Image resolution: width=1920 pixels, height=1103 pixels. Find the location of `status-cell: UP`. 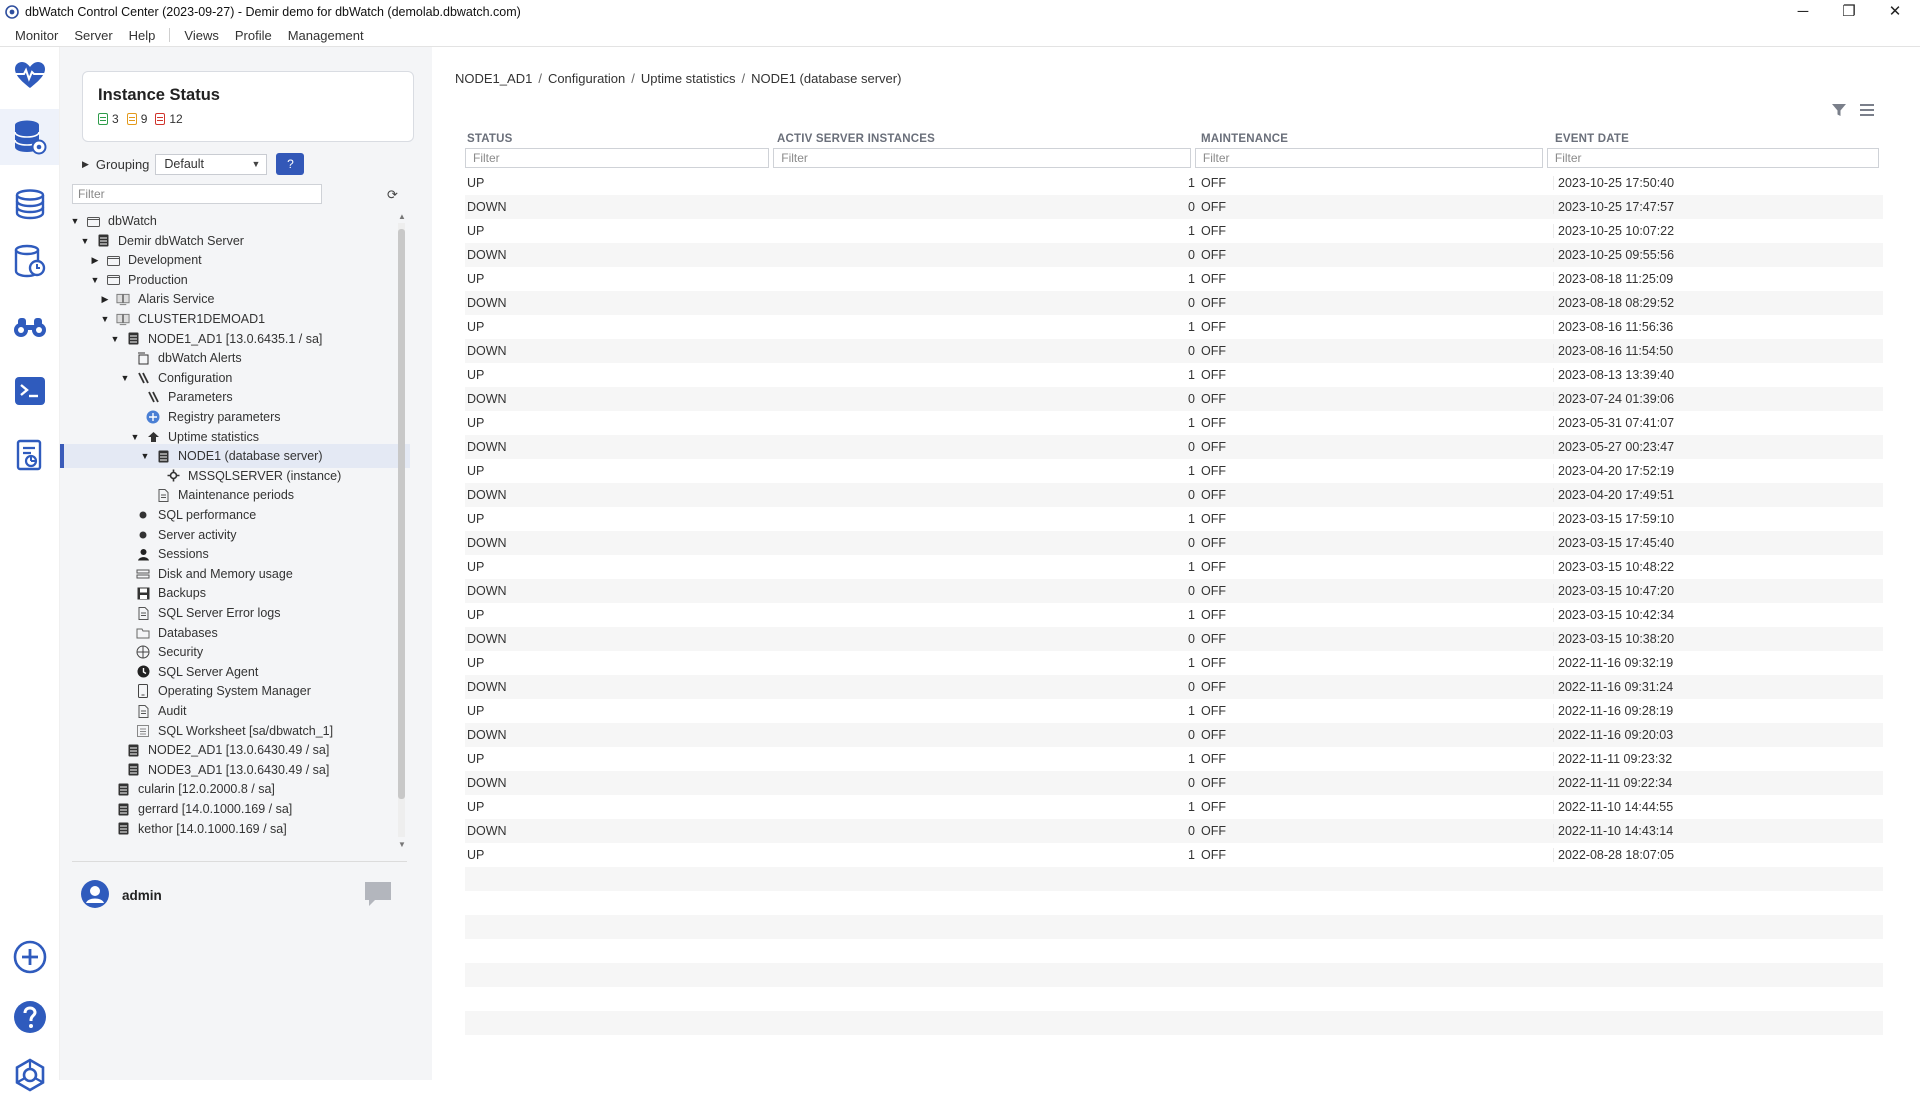

status-cell: UP is located at coordinates (476, 279).